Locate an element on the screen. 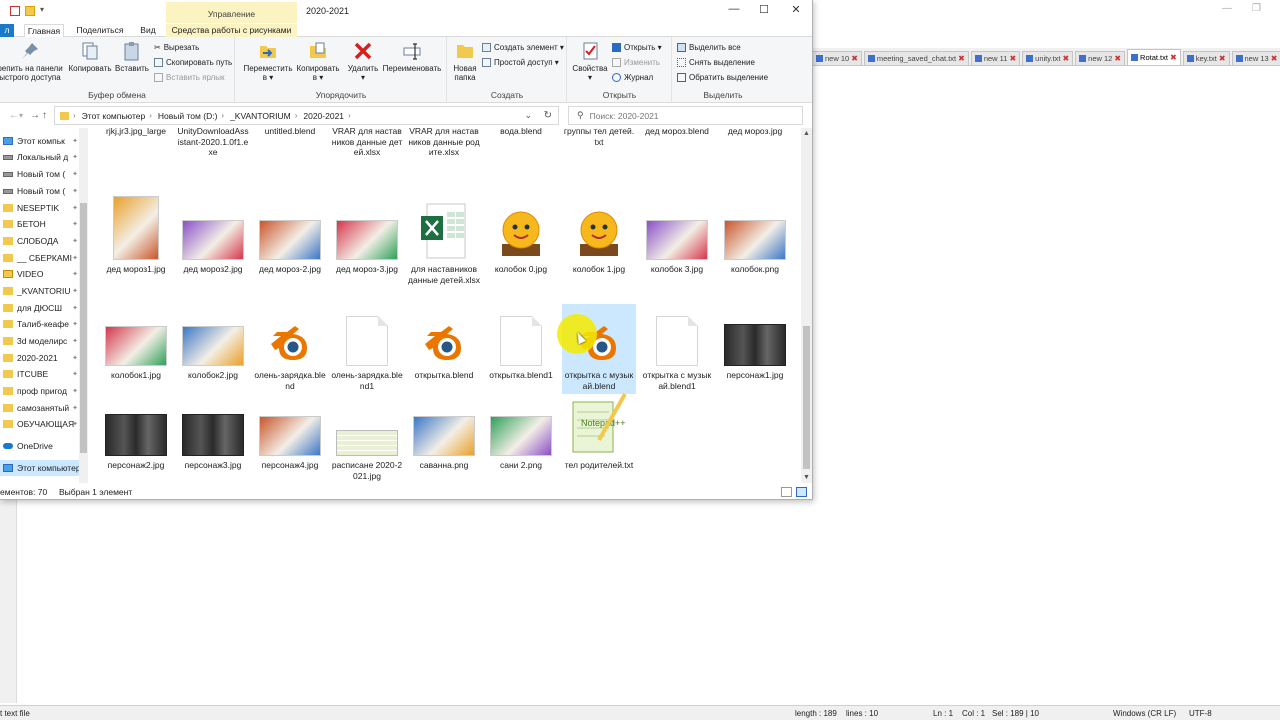 The width and height of the screenshot is (1280, 720). nav-item: Локальный д ✦ is located at coordinates (39, 157).